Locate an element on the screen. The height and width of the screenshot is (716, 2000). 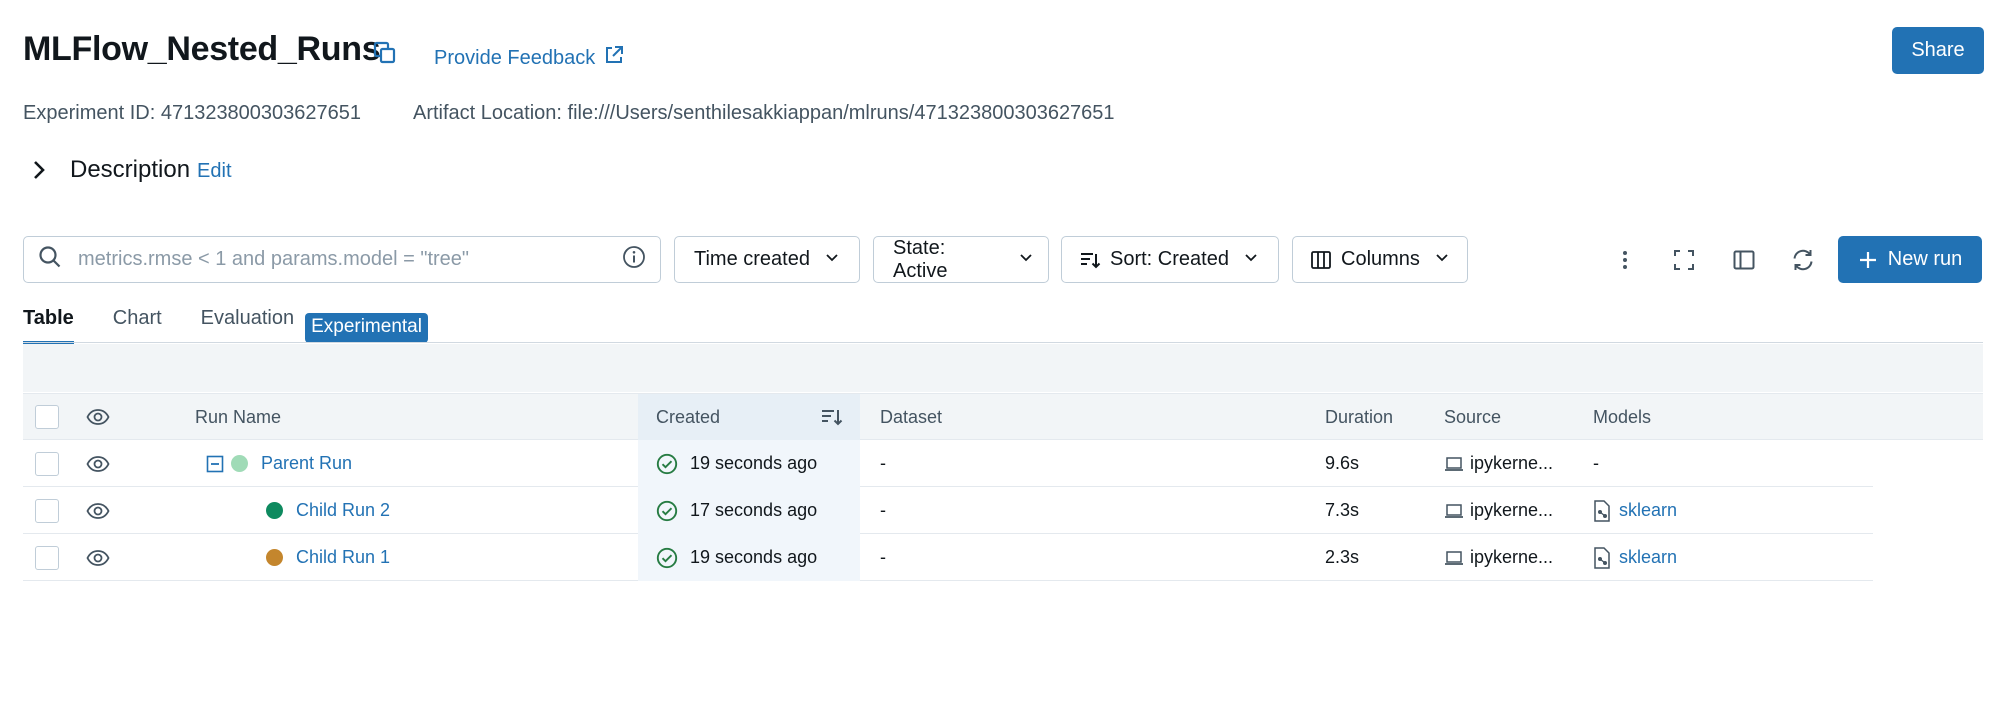
columns-dropdown: Columns is located at coordinates (1380, 259).